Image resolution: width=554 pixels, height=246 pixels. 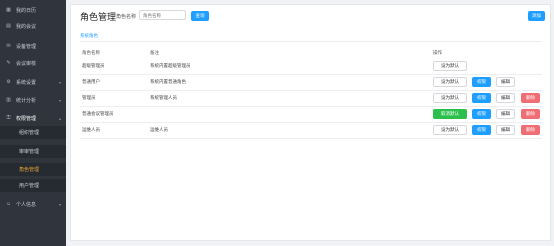 I want to click on sidebar-item-label: 我的会议, so click(x=26, y=26).